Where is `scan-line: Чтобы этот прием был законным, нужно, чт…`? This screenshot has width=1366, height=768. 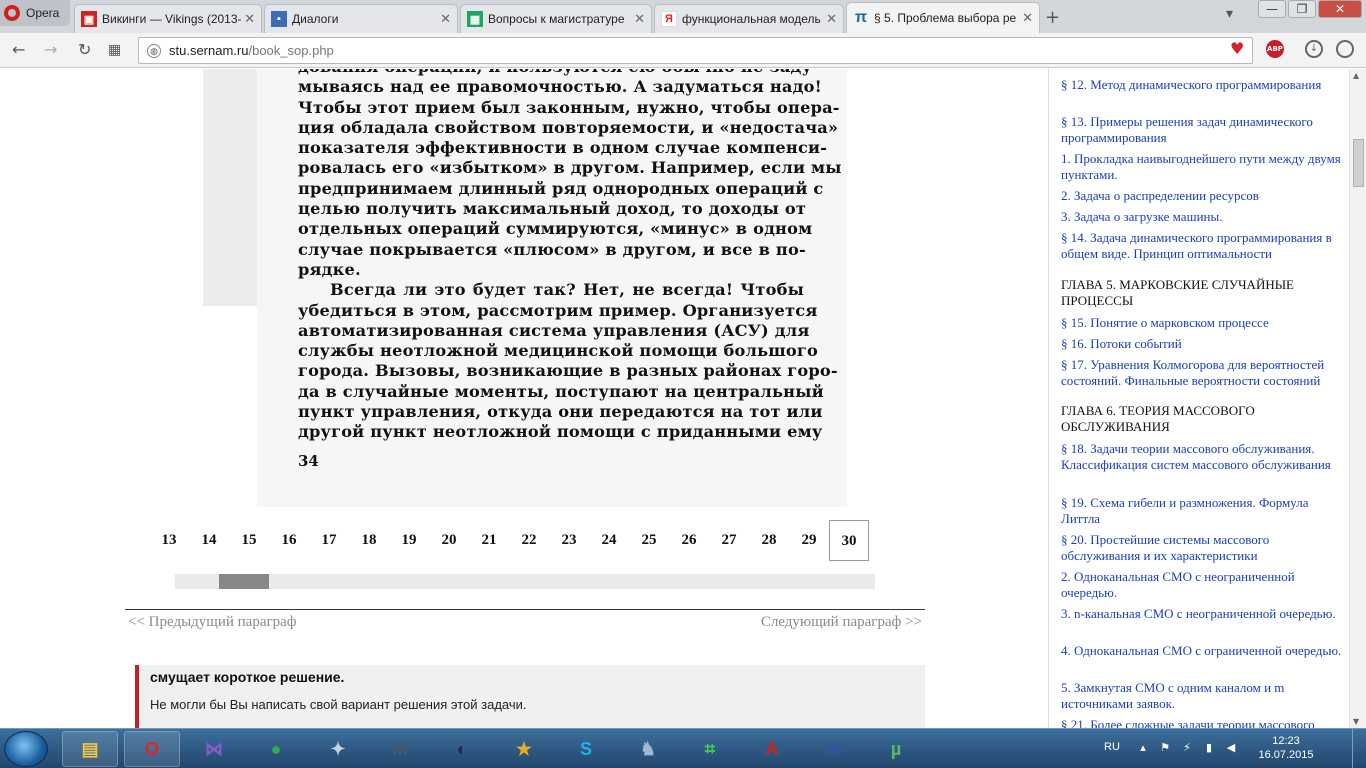 scan-line: Чтобы этот прием был законным, нужно, чт… is located at coordinates (569, 107).